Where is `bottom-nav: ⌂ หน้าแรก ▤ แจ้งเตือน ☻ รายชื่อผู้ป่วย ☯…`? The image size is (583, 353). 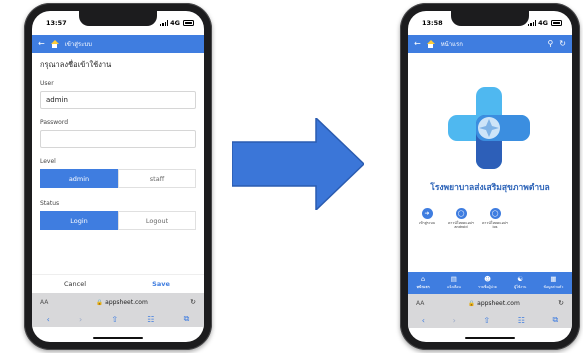 bottom-nav: ⌂ หน้าแรก ▤ แจ้งเตือน ☻ รายชื่อผู้ป่วย ☯… is located at coordinates (490, 283).